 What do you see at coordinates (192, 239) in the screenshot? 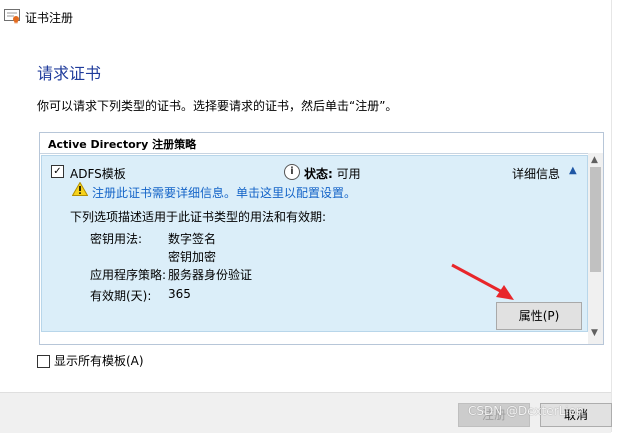
I see `key-usage-value-1: 数字签名` at bounding box center [192, 239].